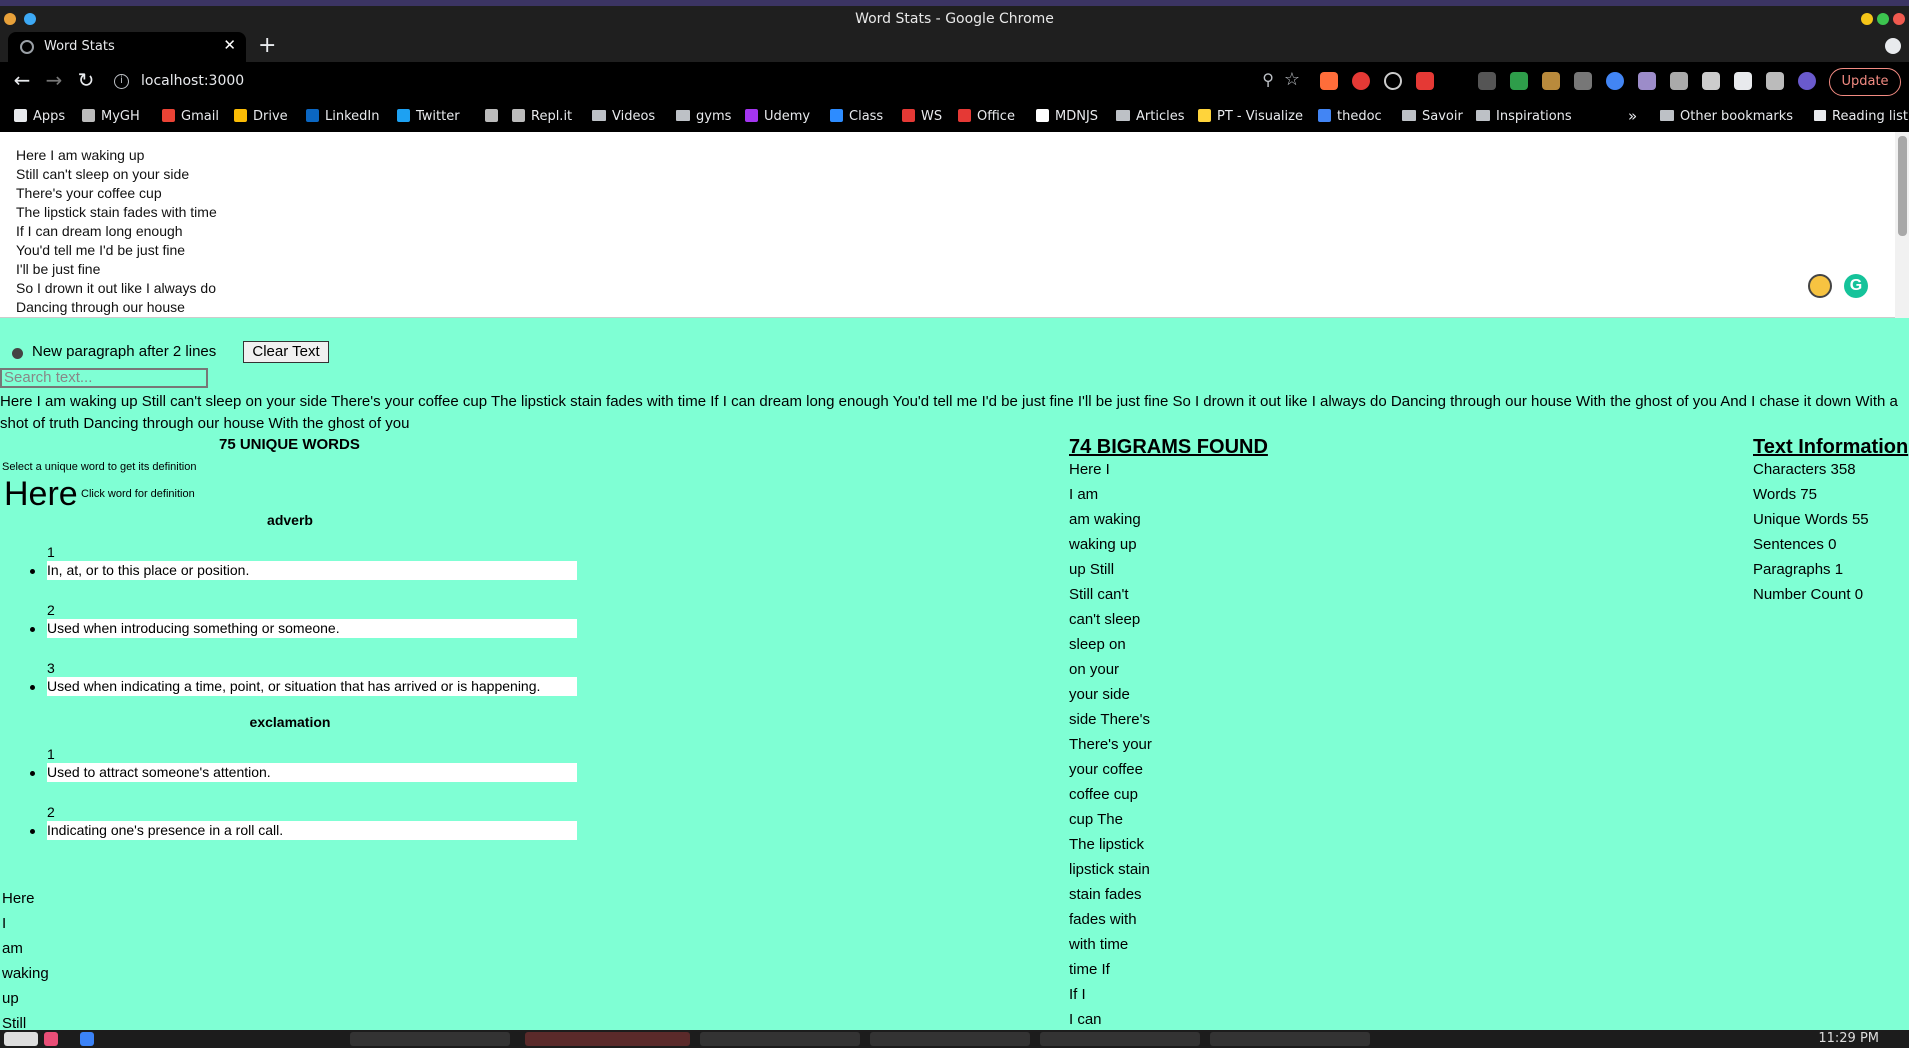 This screenshot has height=1048, width=1909. What do you see at coordinates (1268, 79) in the screenshot?
I see `zoom-icon: ⚲` at bounding box center [1268, 79].